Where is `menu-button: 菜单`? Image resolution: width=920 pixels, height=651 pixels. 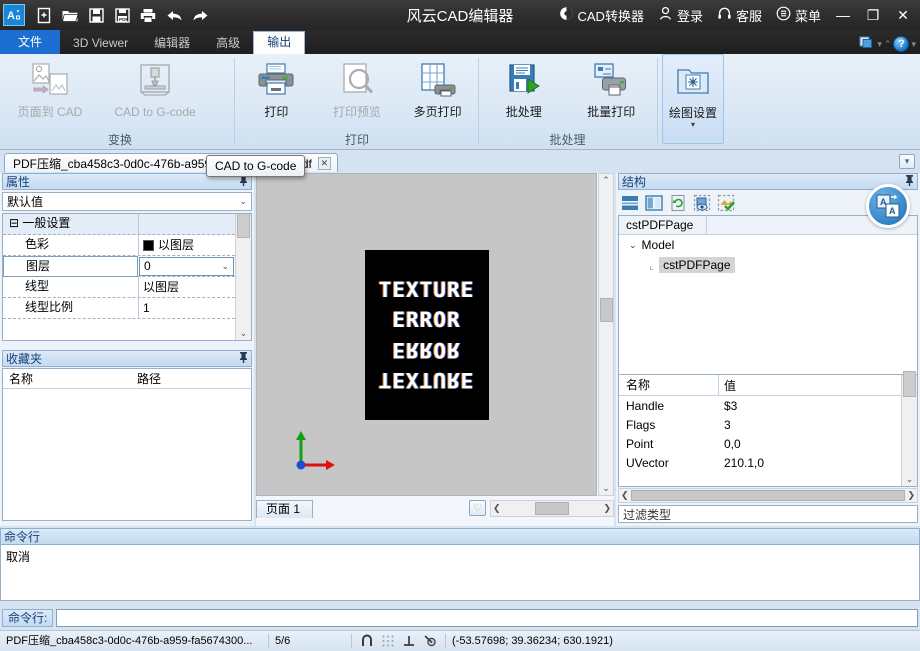 menu-button: 菜单 is located at coordinates (798, 15).